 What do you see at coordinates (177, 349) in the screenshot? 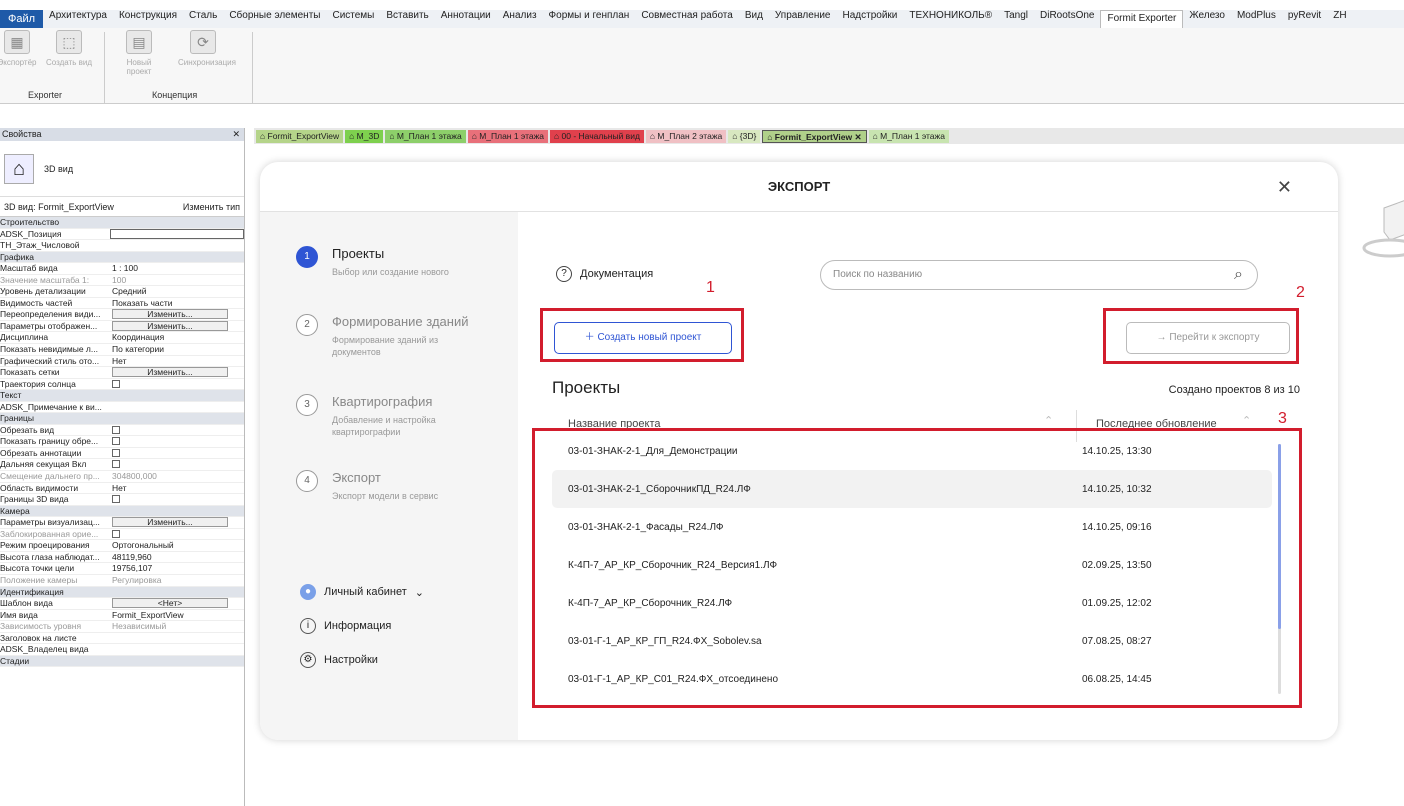
I see `property-value: По категории` at bounding box center [177, 349].